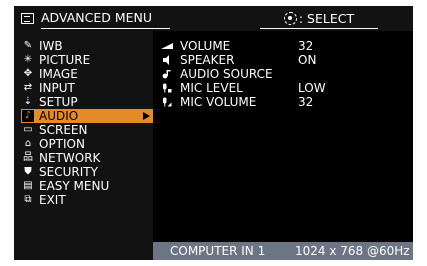 This screenshot has height=266, width=427. What do you see at coordinates (28, 59) in the screenshot?
I see `picture-icon: ✳` at bounding box center [28, 59].